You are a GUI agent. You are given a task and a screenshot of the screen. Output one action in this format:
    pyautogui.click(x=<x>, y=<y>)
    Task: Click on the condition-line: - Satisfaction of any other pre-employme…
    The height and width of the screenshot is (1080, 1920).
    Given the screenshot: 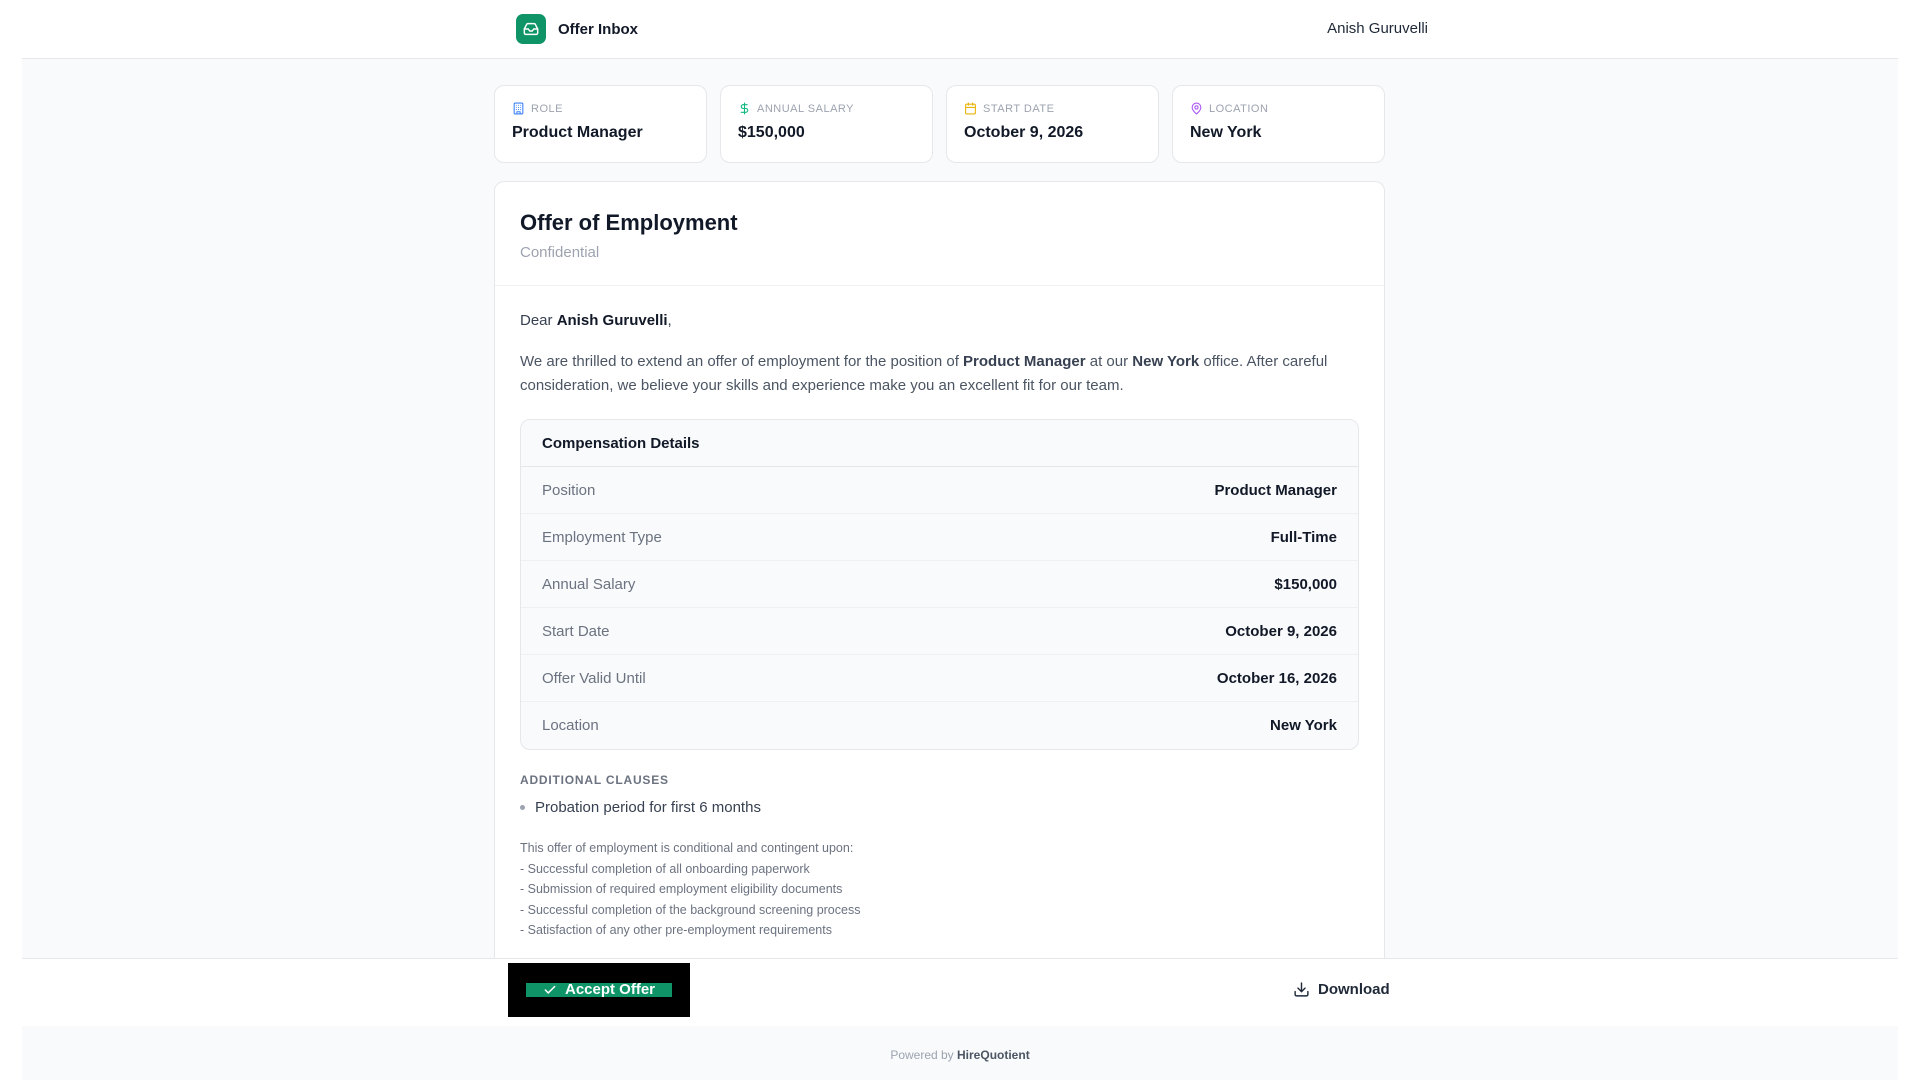 What is the action you would take?
    pyautogui.click(x=676, y=930)
    